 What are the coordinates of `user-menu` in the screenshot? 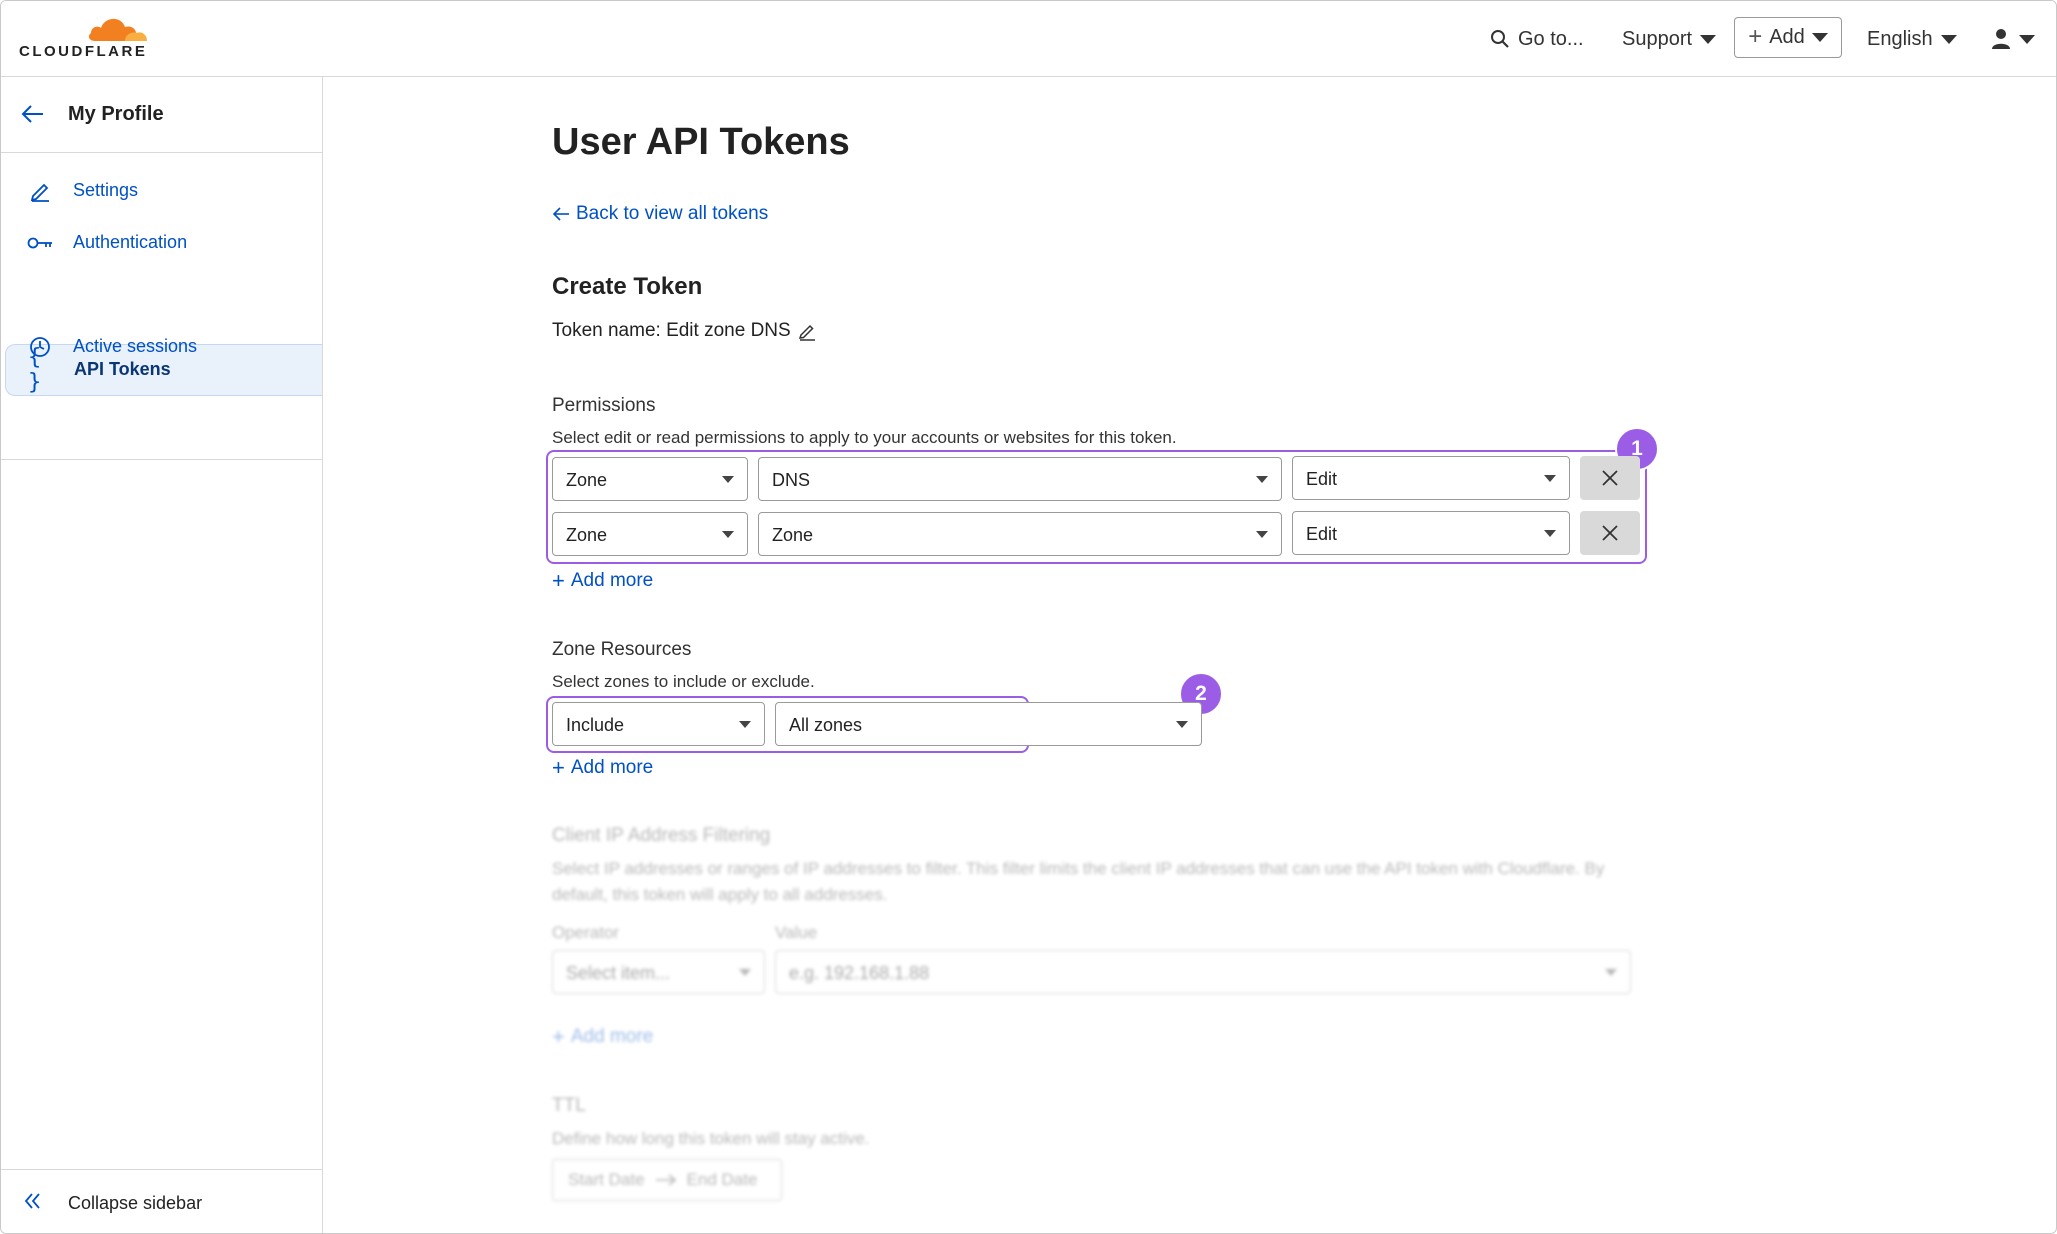 It's located at (2013, 39).